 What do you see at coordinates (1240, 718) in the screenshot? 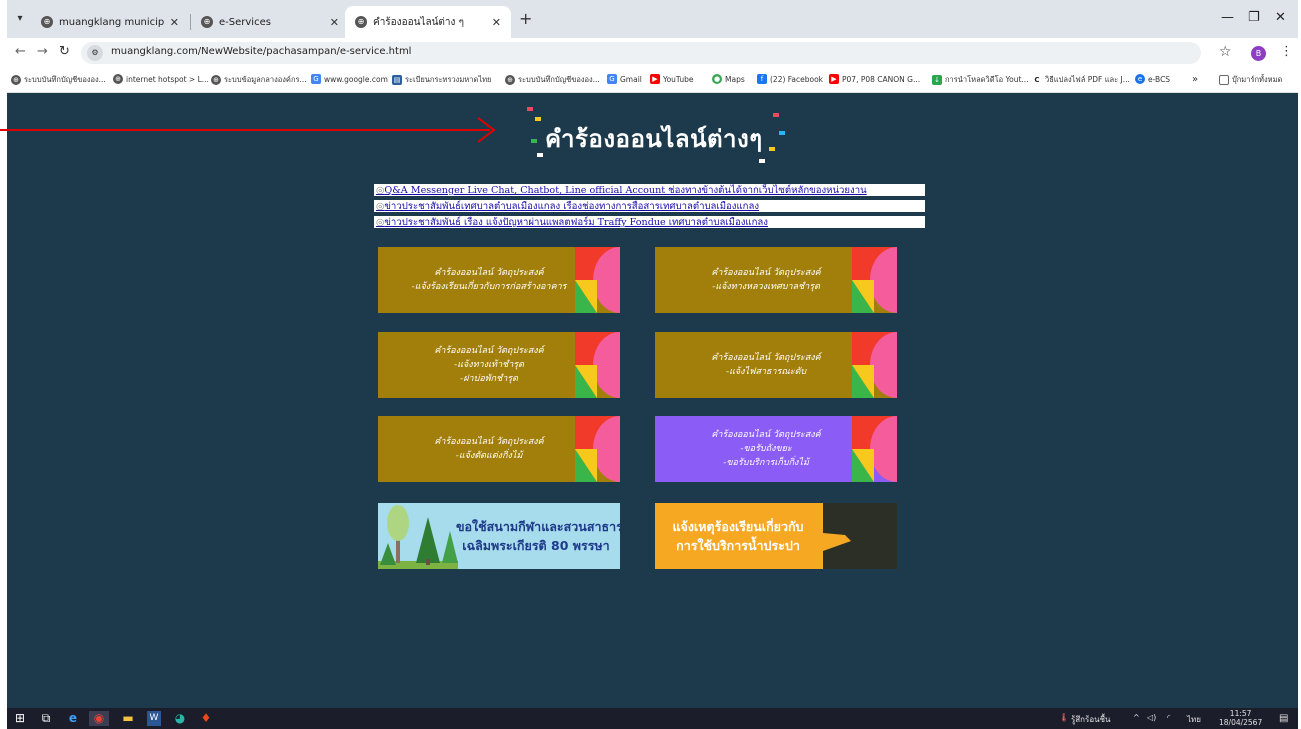
I see `clock: 11:57 18/04/2567` at bounding box center [1240, 718].